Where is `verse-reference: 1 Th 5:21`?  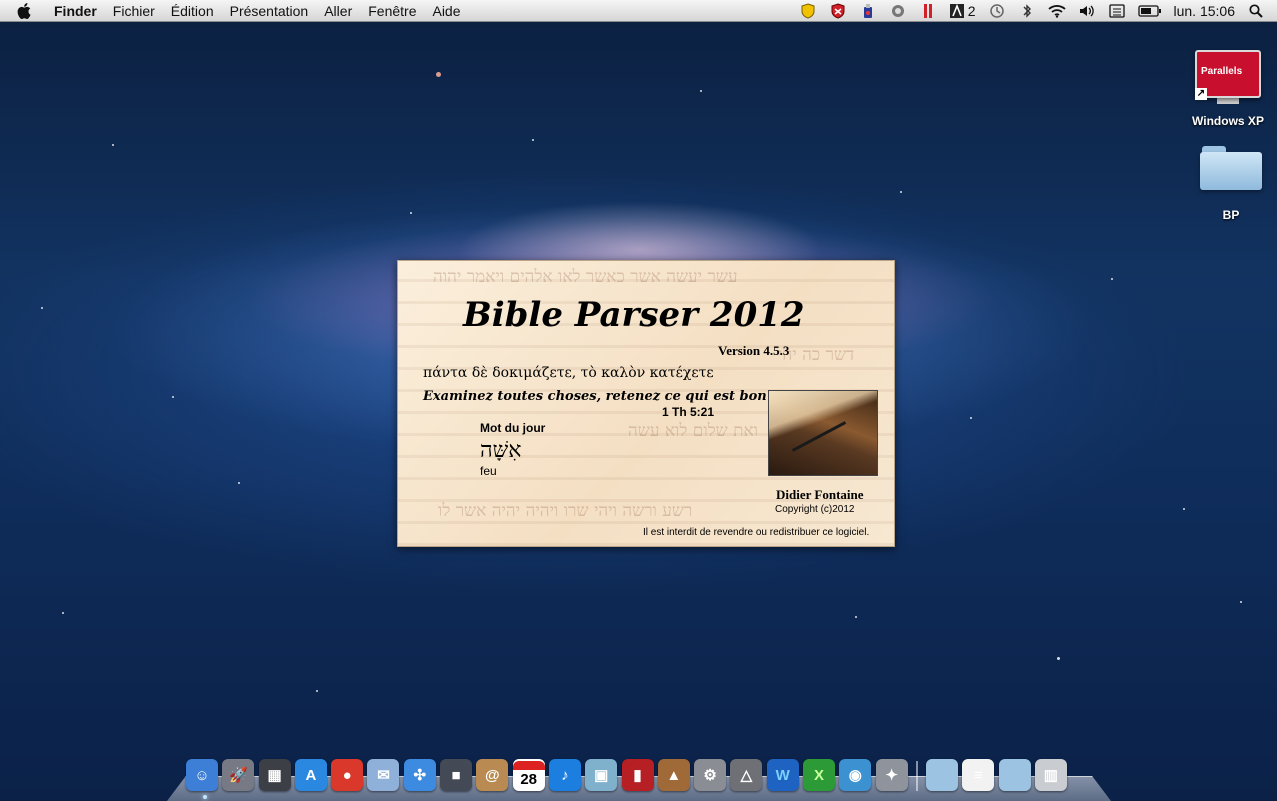
verse-reference: 1 Th 5:21 is located at coordinates (688, 412).